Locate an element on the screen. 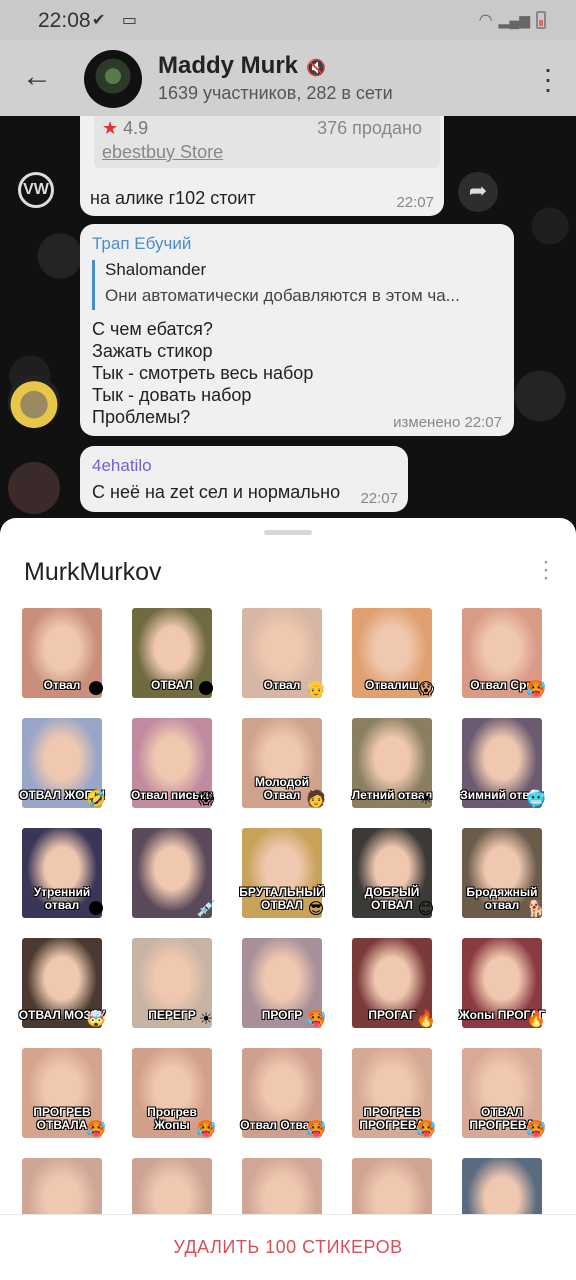 Image resolution: width=576 pixels, height=1280 pixels. sticker-item: Утренний отвал 🌑 is located at coordinates (62, 876).